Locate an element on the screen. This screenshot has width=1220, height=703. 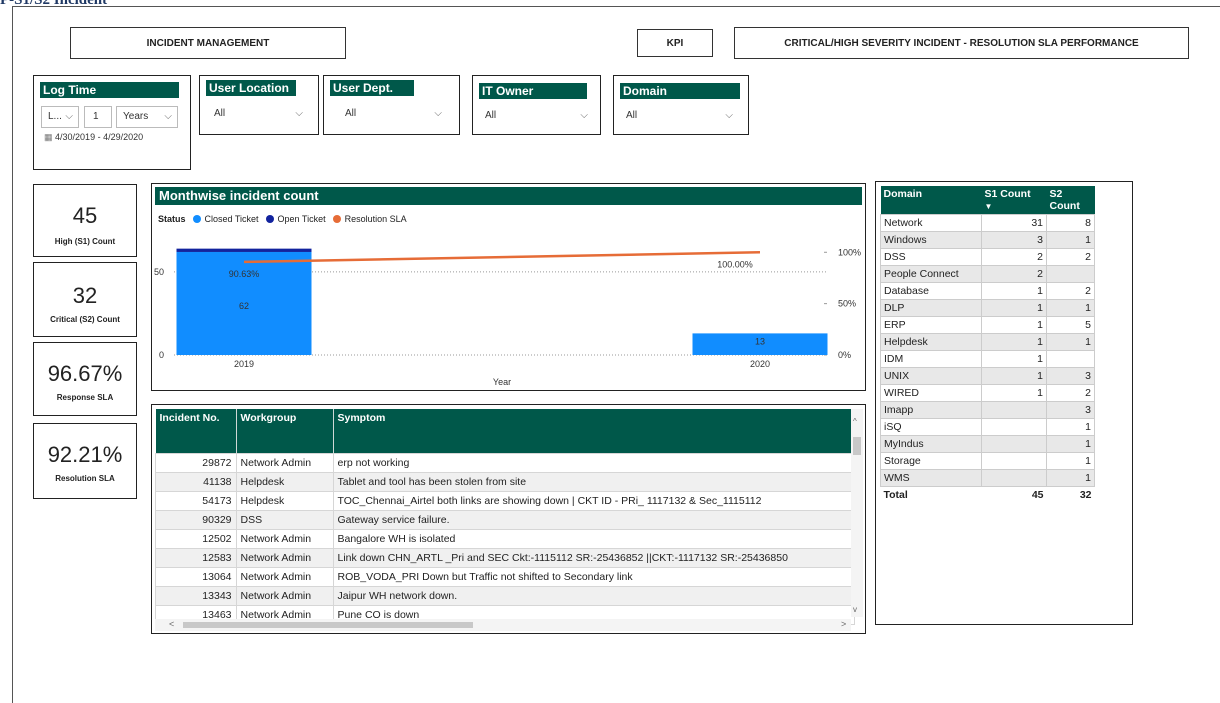
table-row: UNIX 1 3 is located at coordinates (987, 376).